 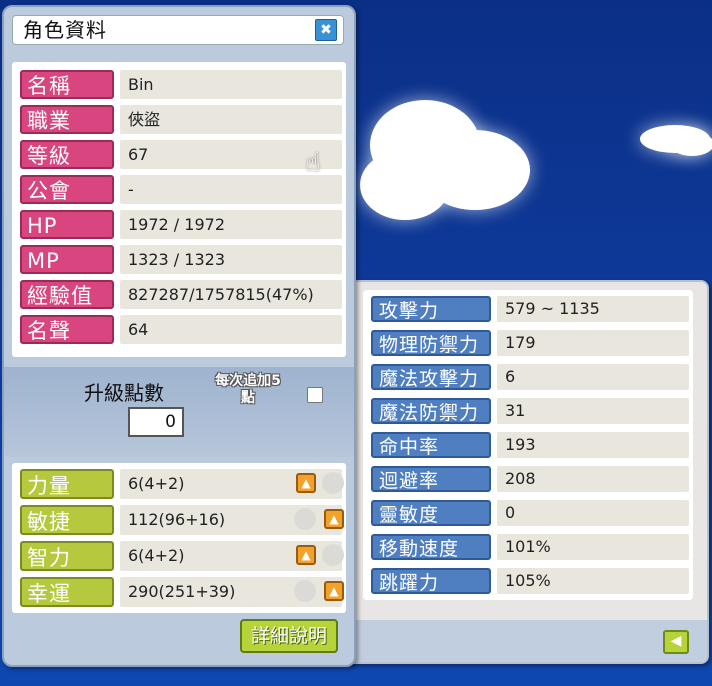 I want to click on detail-row-jump: 跳躍力 105%, so click(x=530, y=581).